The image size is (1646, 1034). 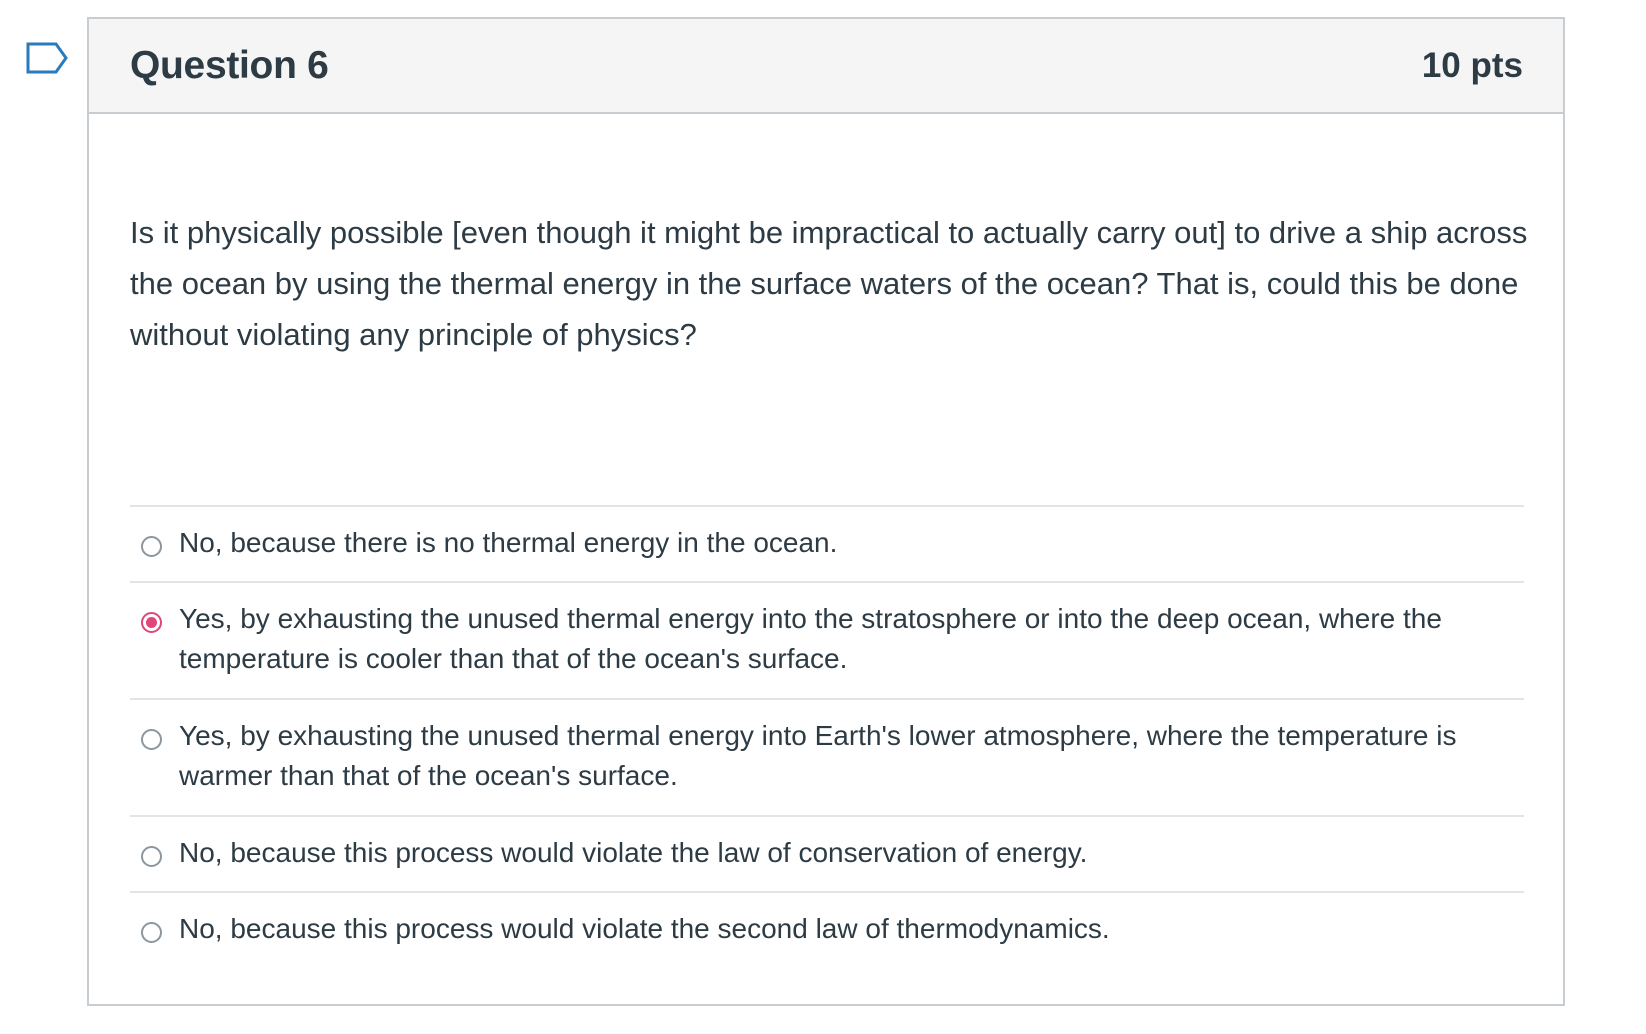 What do you see at coordinates (47, 60) in the screenshot?
I see `flag-icon` at bounding box center [47, 60].